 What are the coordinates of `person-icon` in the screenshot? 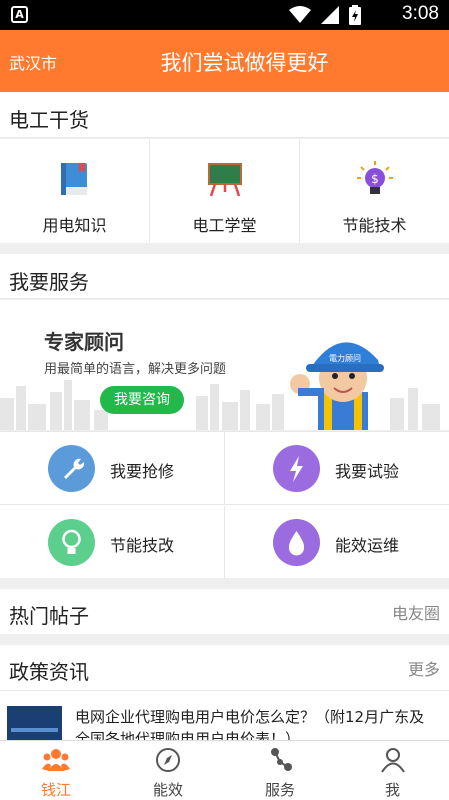 It's located at (392, 760).